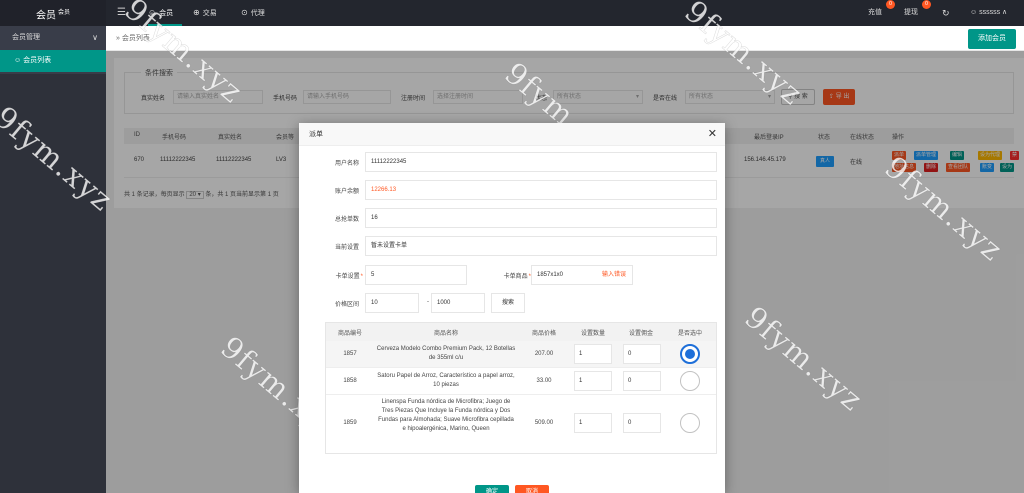  What do you see at coordinates (350, 423) in the screenshot?
I see `goods-id: 1859` at bounding box center [350, 423].